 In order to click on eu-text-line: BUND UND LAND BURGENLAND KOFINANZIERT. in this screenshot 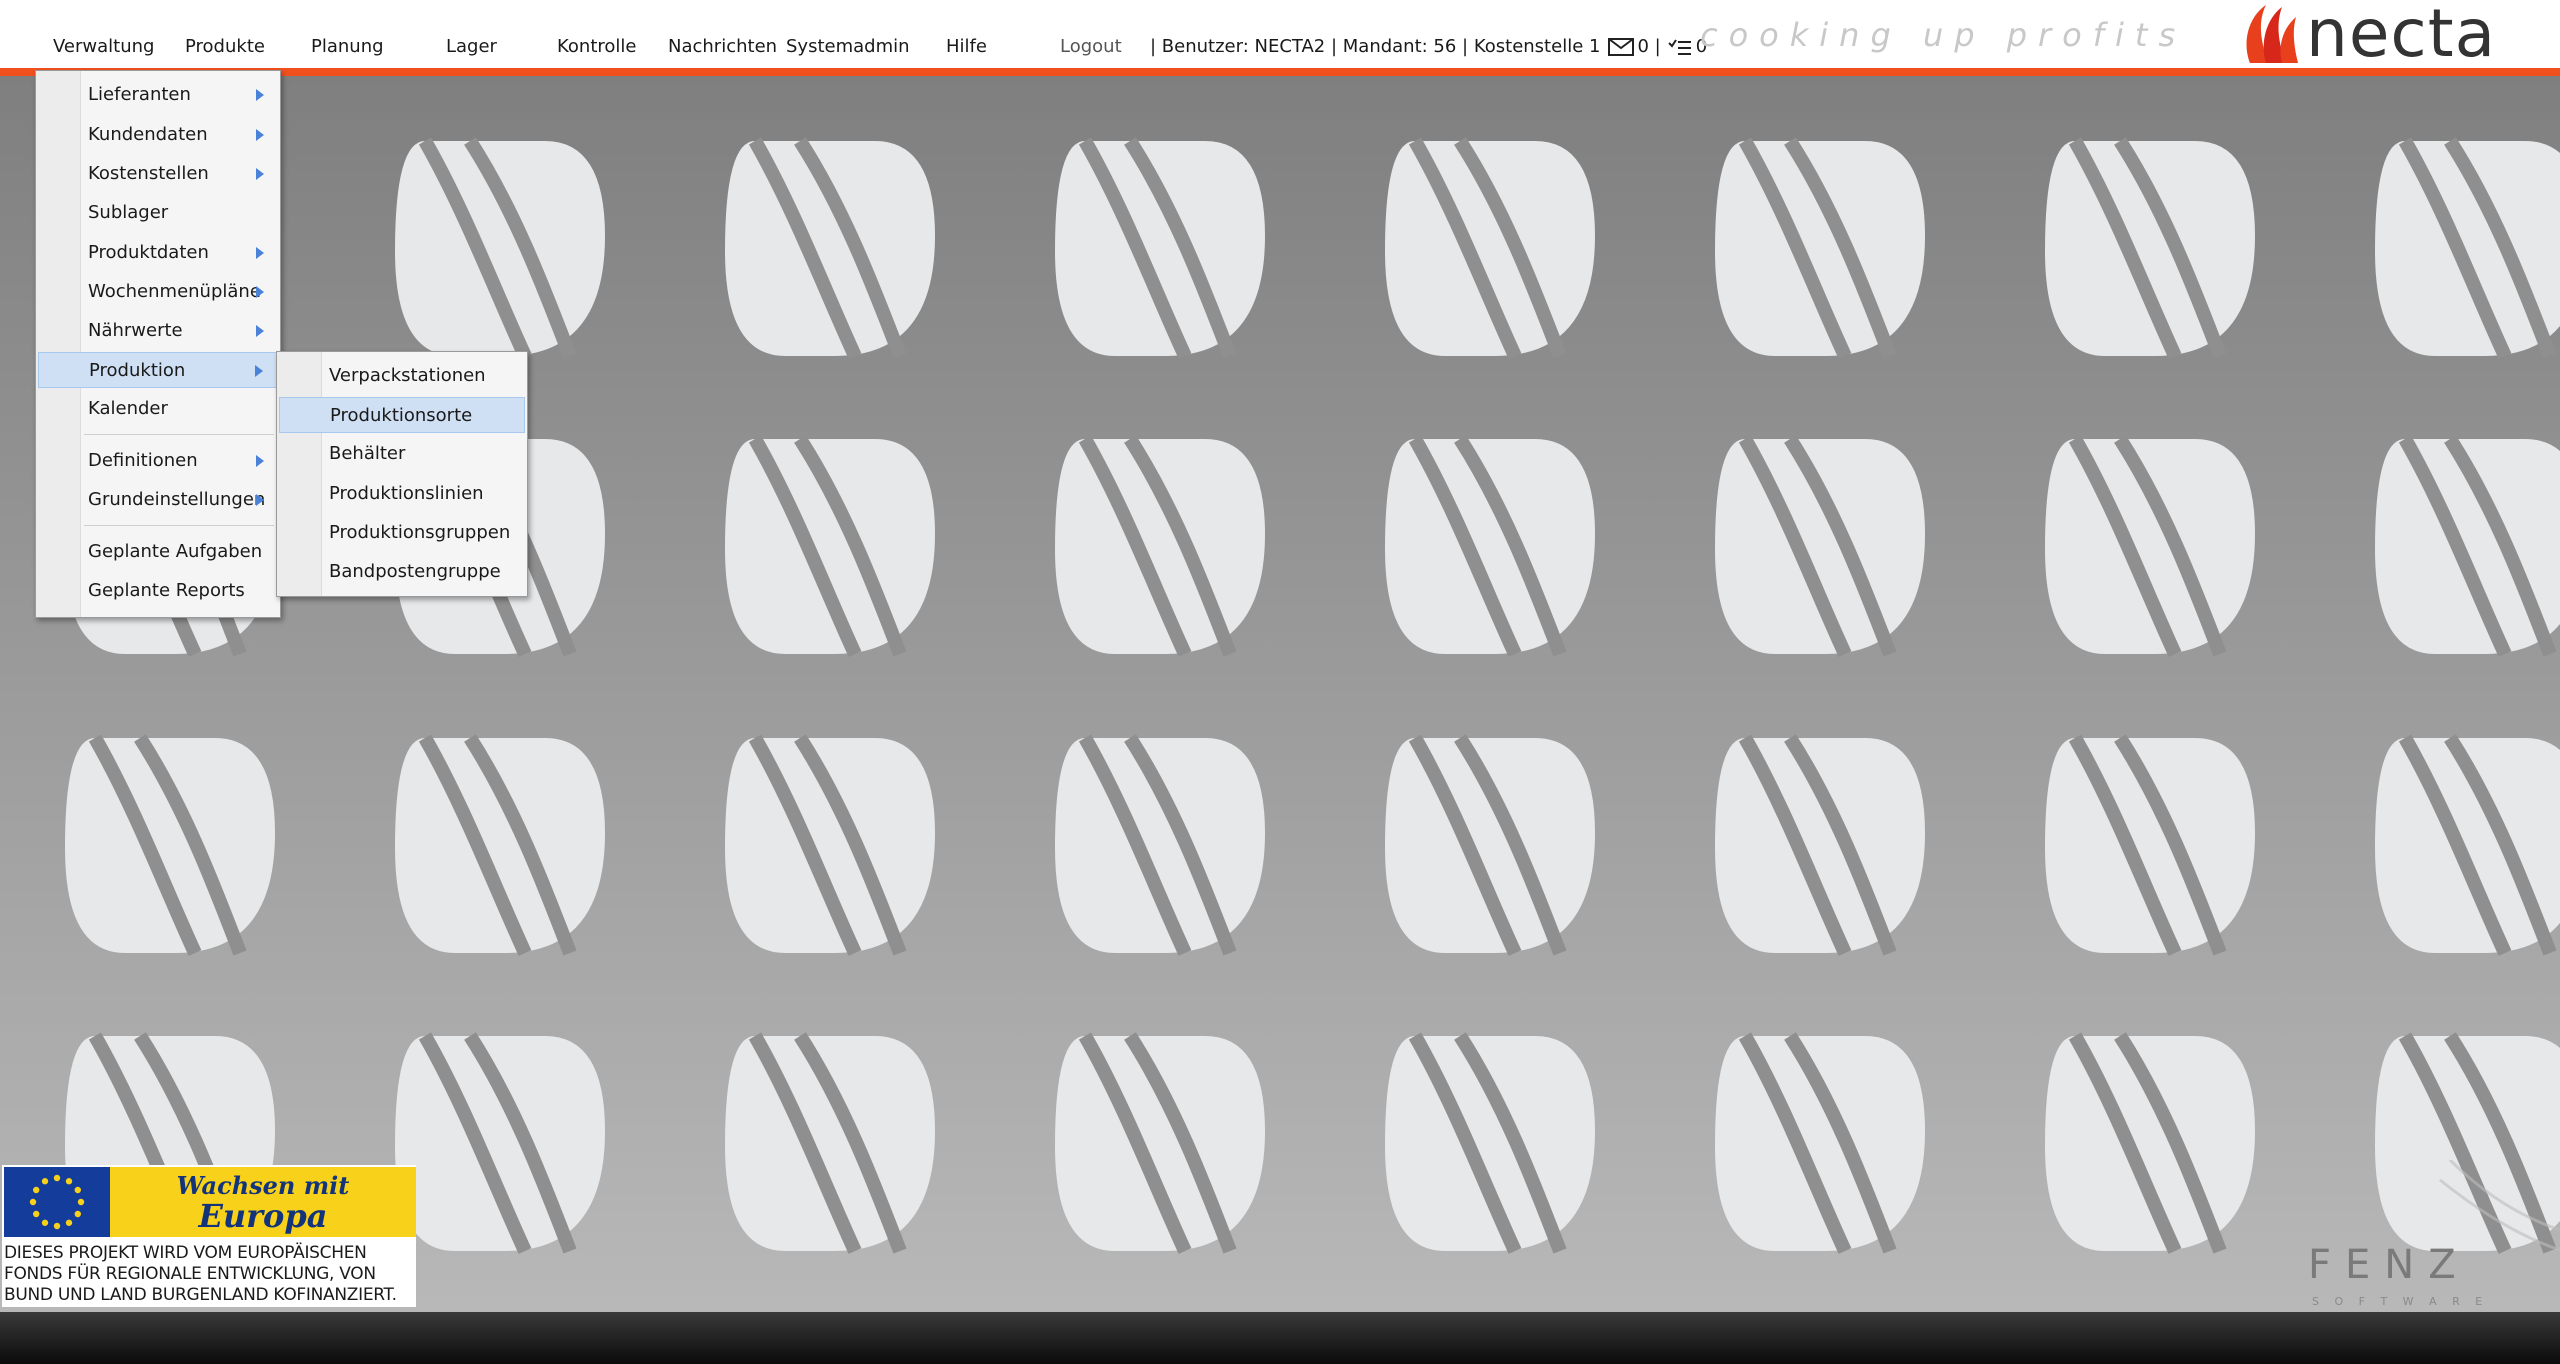, I will do `click(200, 1295)`.